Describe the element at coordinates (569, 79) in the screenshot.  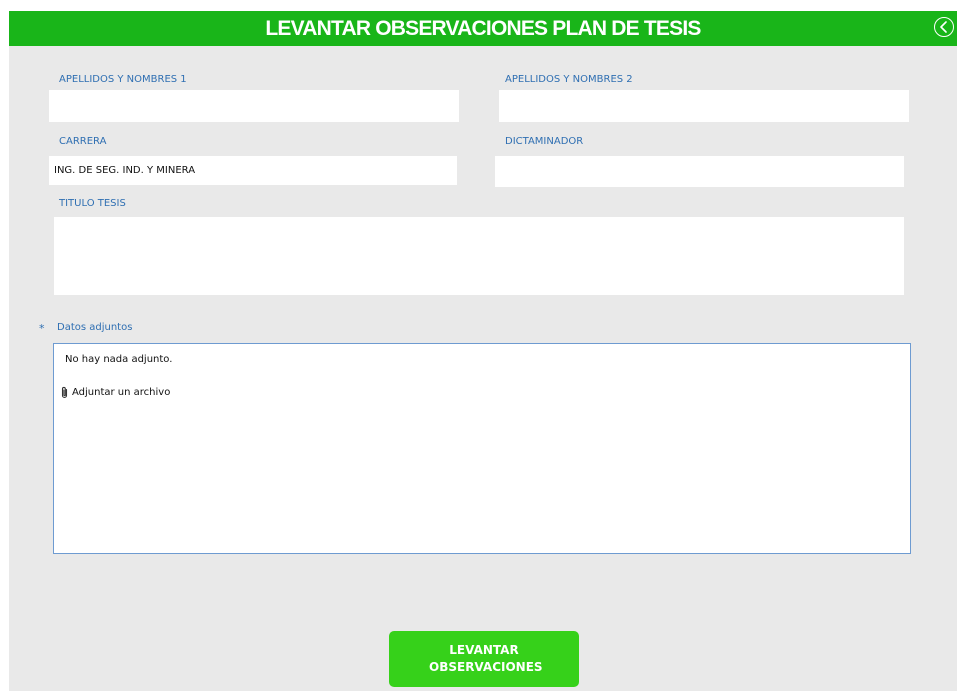
I see `apellidos2-label: APELLIDOS Y NOMBRES 2` at that location.